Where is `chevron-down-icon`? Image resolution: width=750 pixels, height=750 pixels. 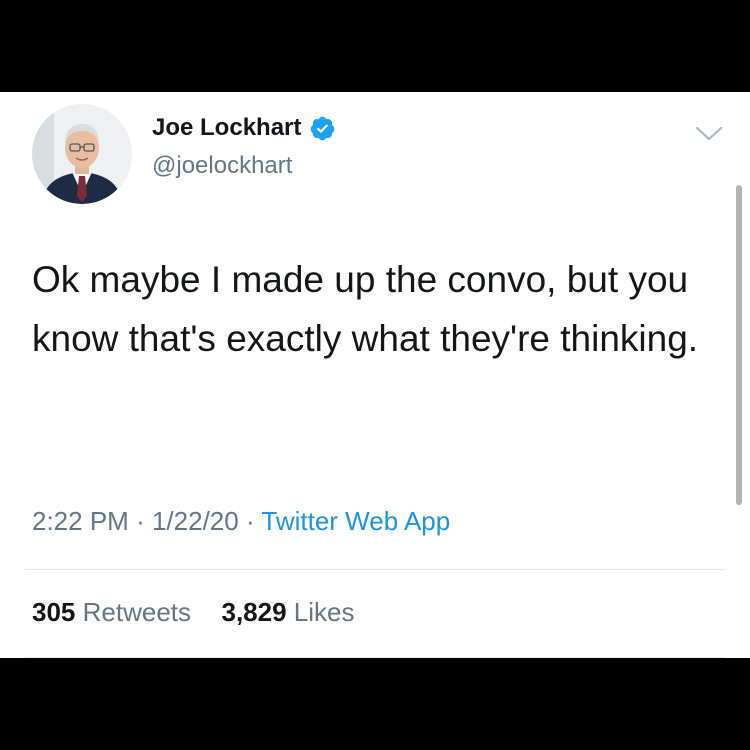 chevron-down-icon is located at coordinates (709, 134).